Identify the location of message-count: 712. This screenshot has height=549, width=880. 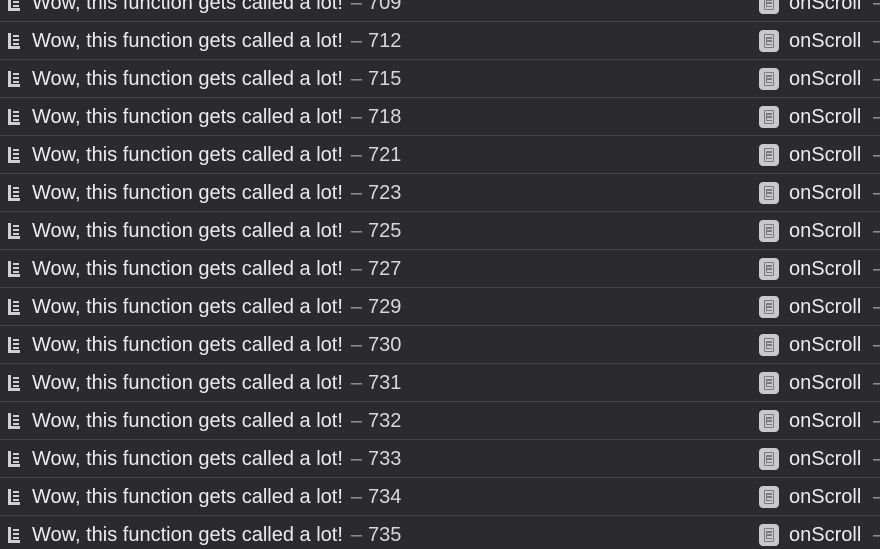
(385, 41).